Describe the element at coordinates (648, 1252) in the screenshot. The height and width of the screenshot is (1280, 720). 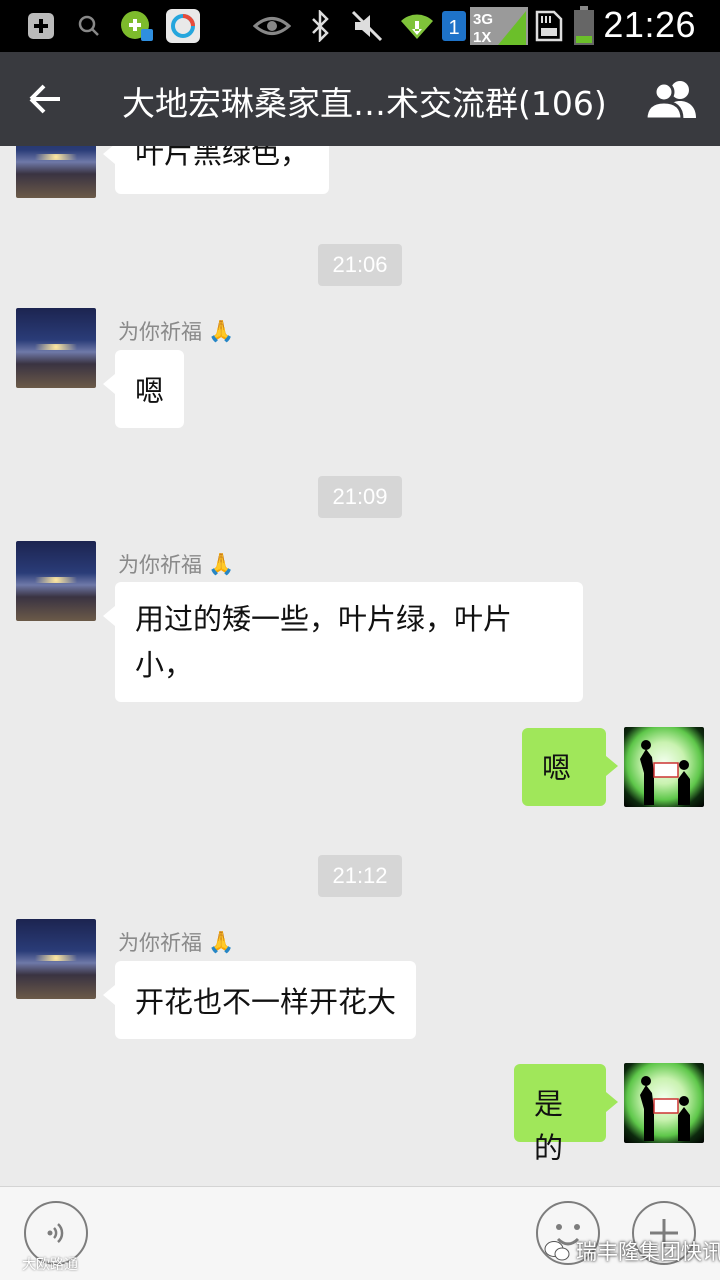
I see `watermark-text: 瑞丰隆集团快讯` at that location.